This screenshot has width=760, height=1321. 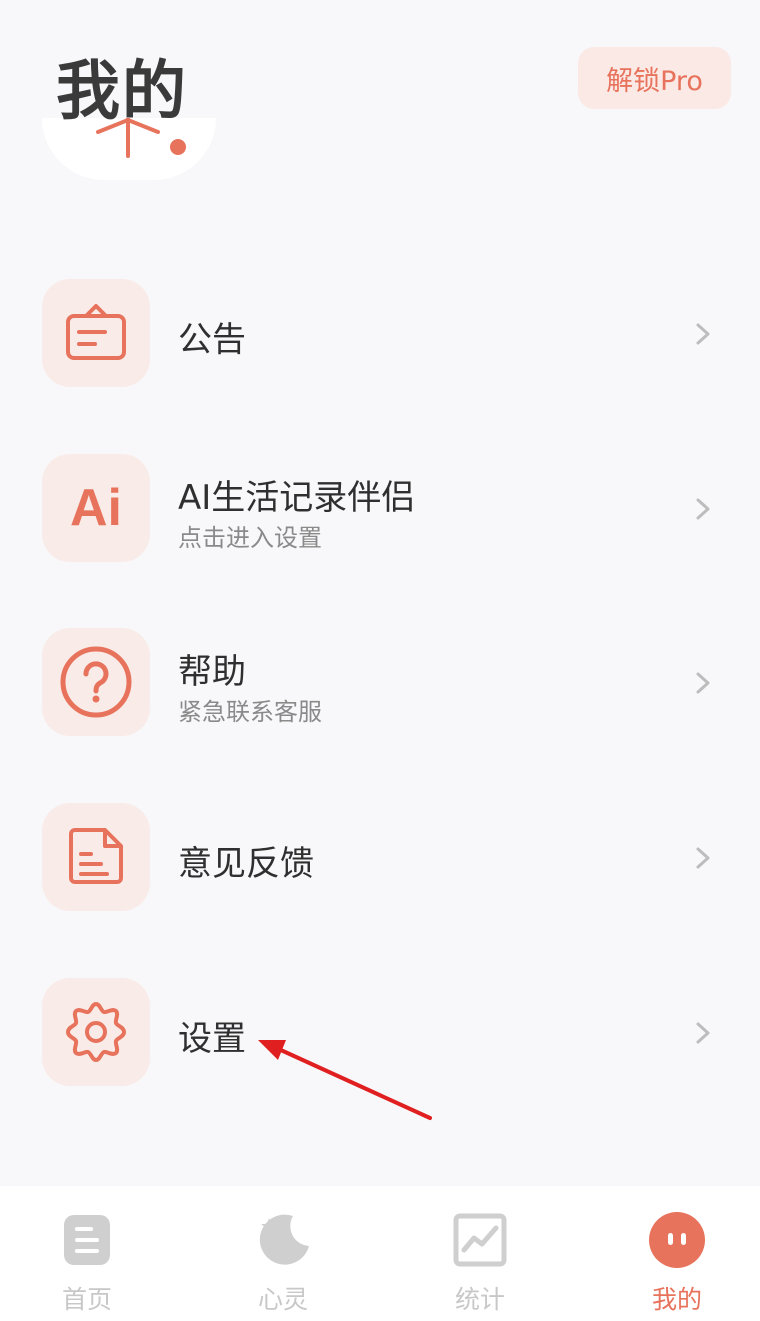 I want to click on menu-subtitle: 紧急联系客服, so click(x=250, y=712).